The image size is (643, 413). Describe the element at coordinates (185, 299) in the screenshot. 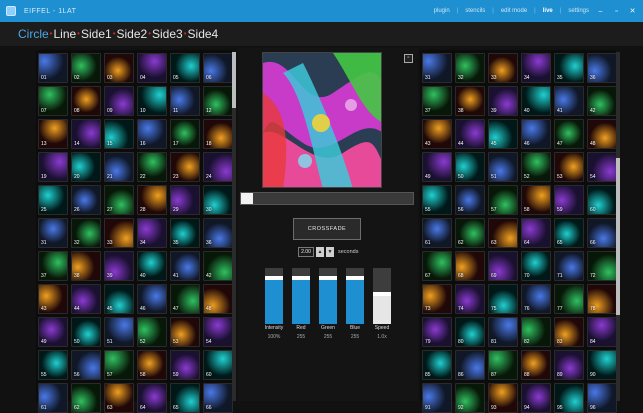

I see `left-clip-tile: 47` at that location.